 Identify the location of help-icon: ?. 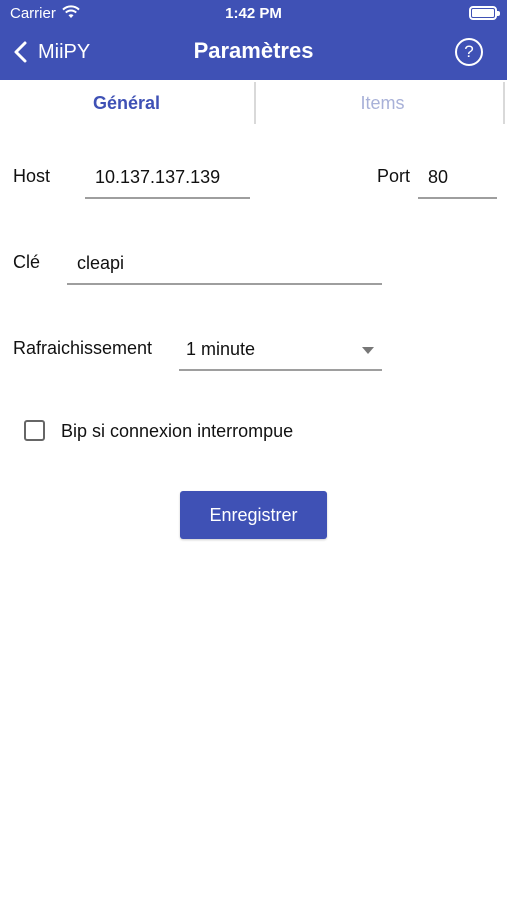
(469, 52).